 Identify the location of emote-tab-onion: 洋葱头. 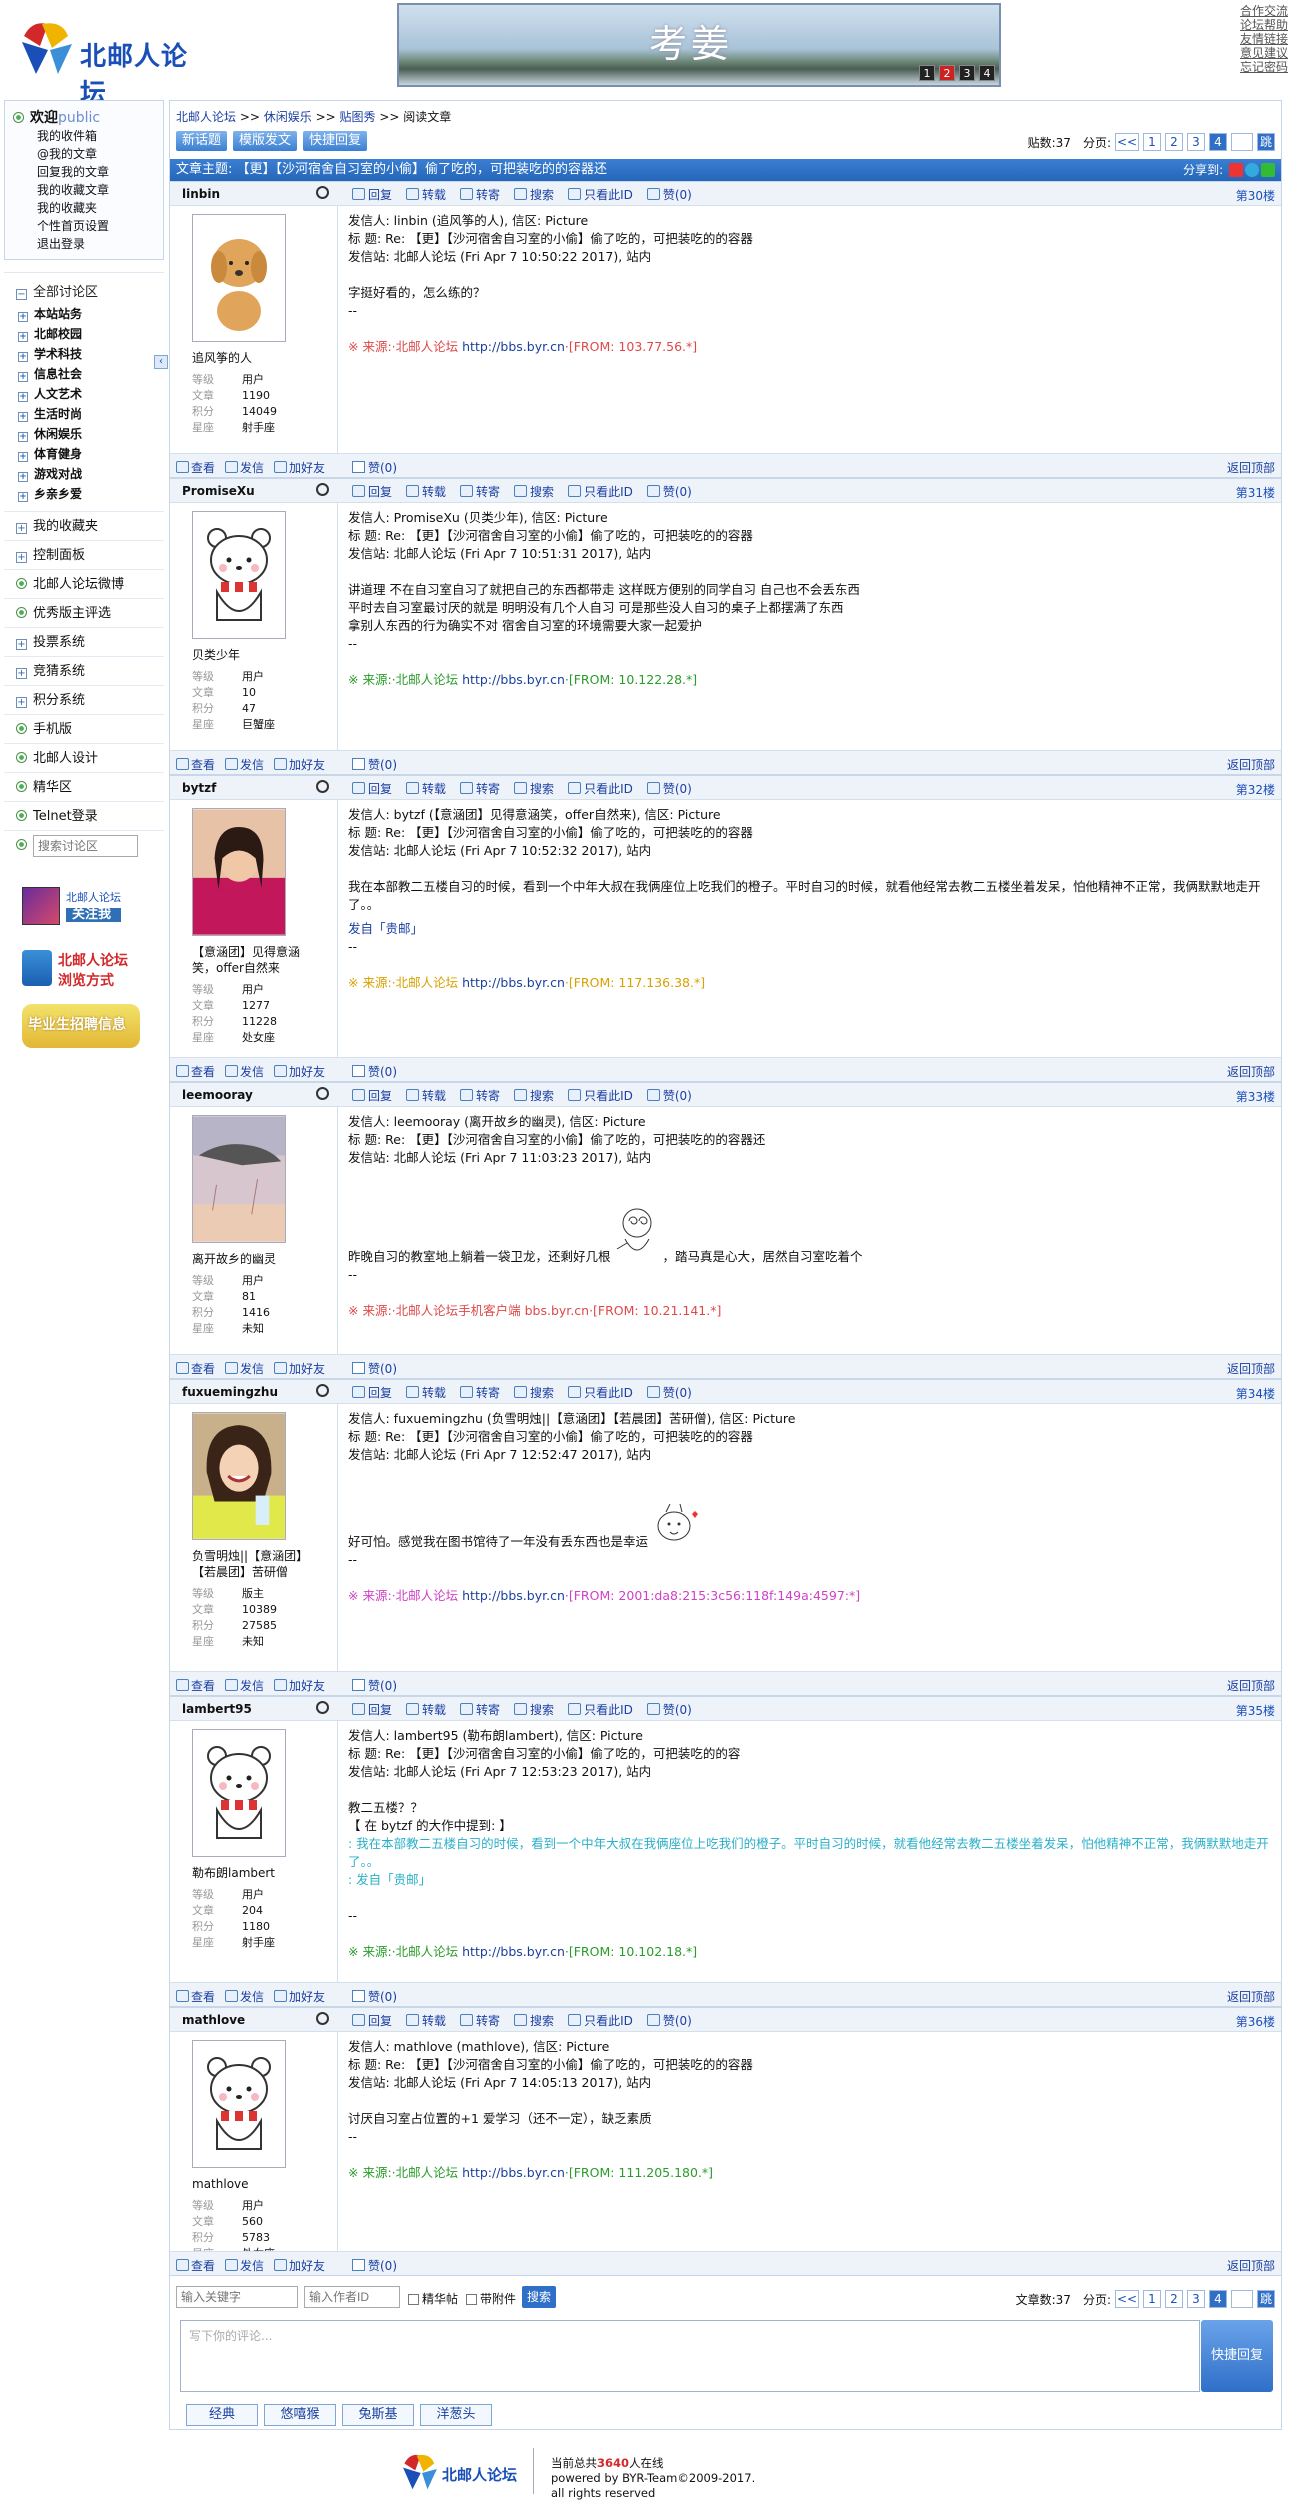
(456, 2415).